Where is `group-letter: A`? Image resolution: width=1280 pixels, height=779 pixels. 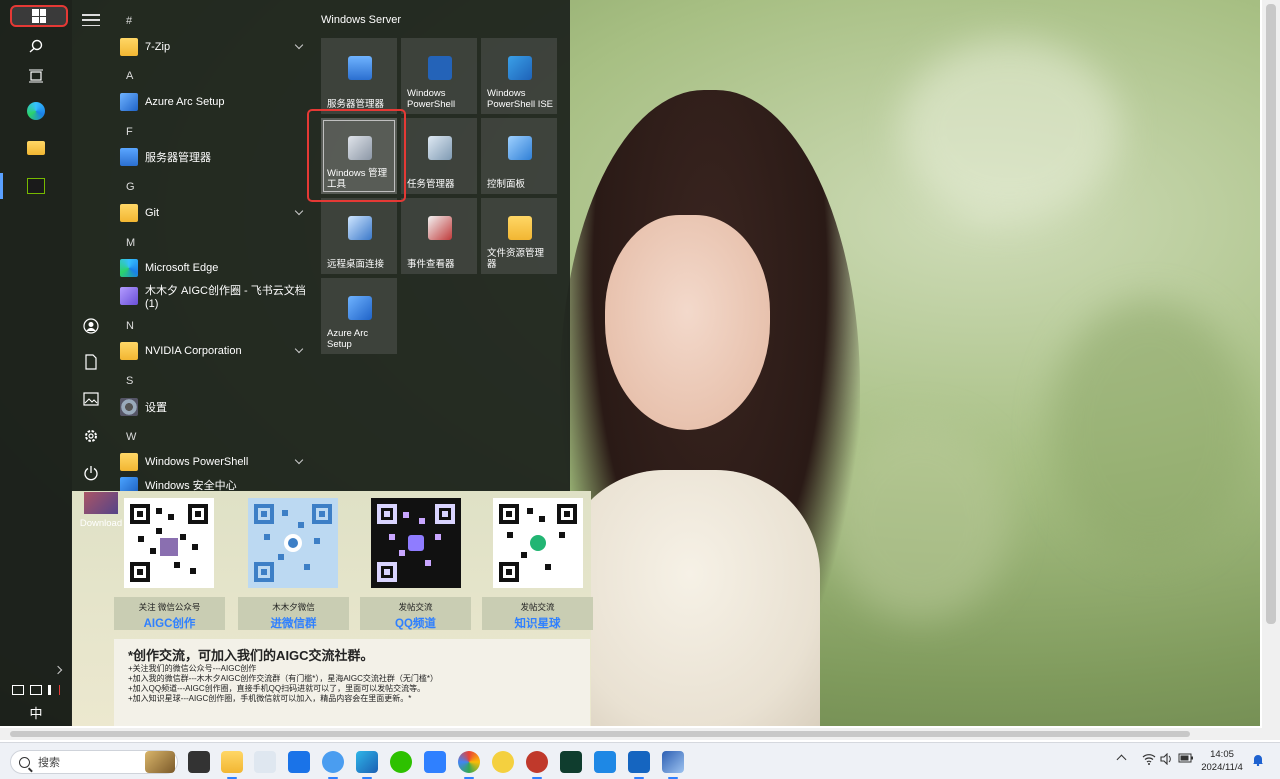
group-letter: A is located at coordinates (129, 76).